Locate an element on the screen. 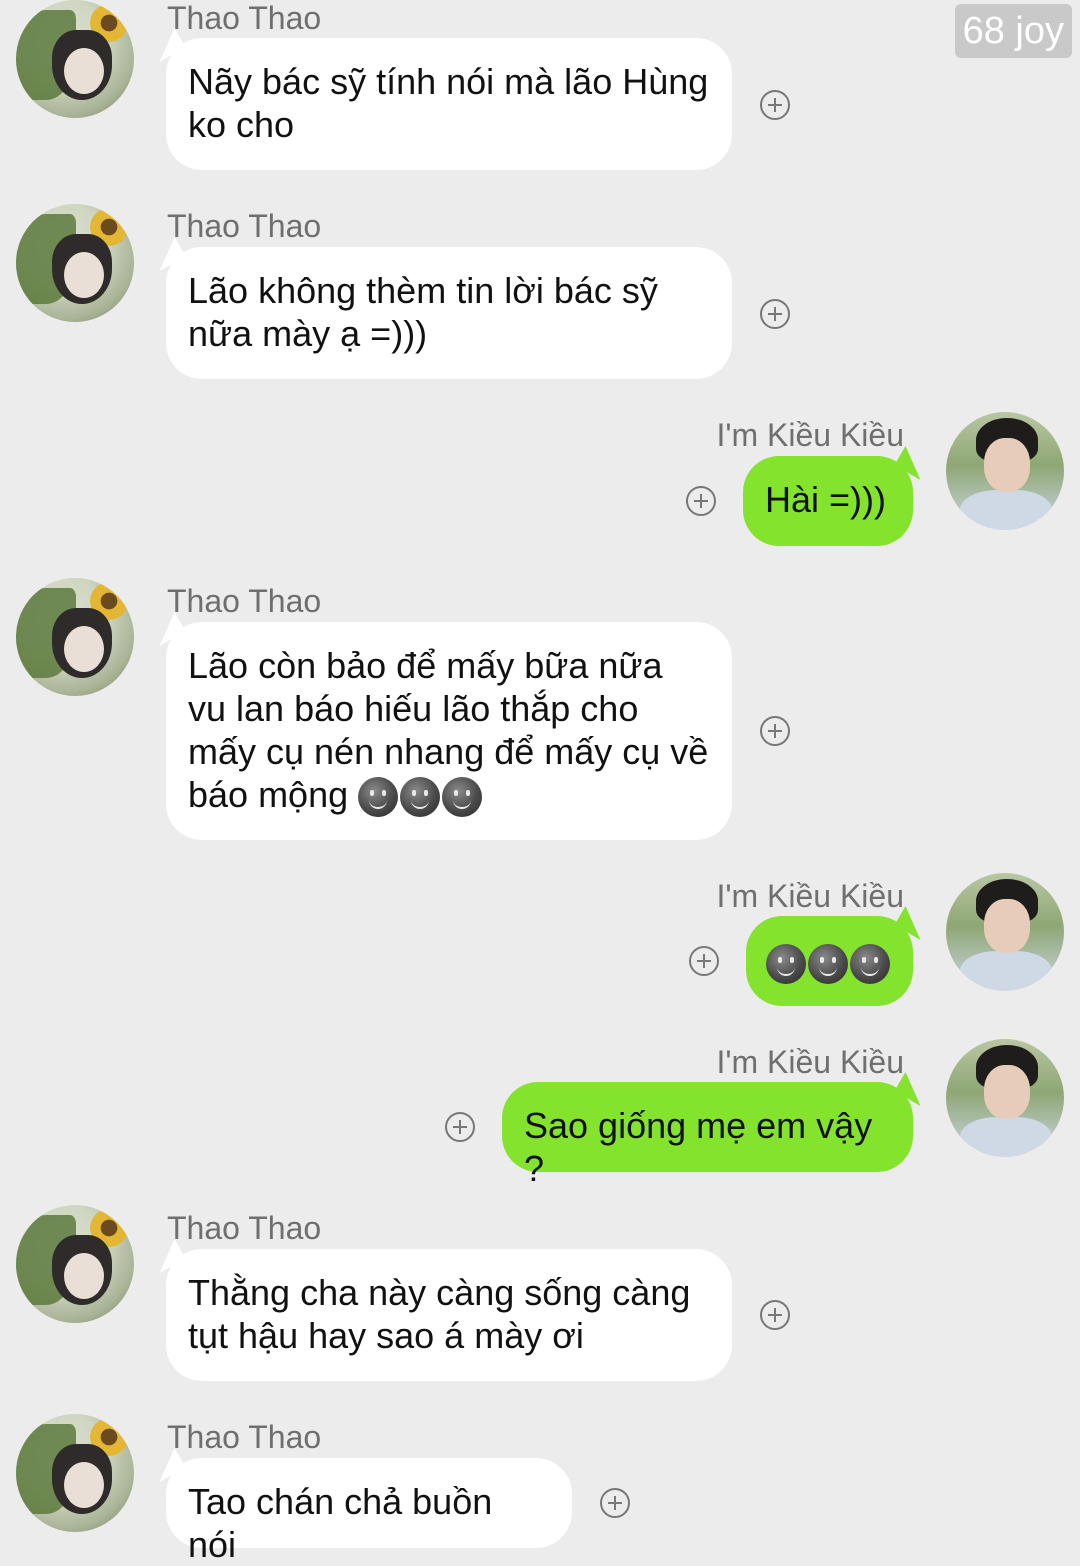 The image size is (1080, 1566). message-bubble is located at coordinates (829, 961).